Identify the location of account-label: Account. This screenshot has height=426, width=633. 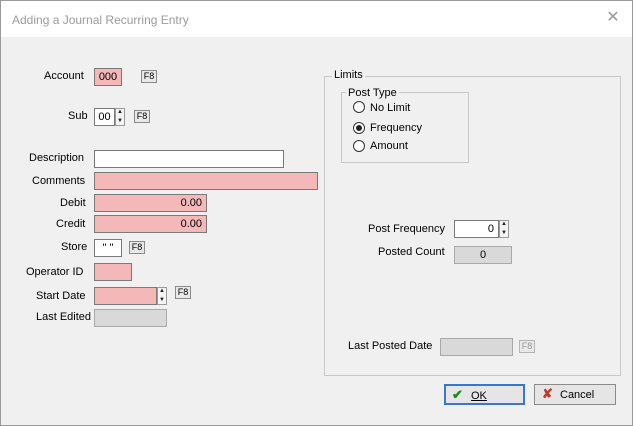
(64, 76).